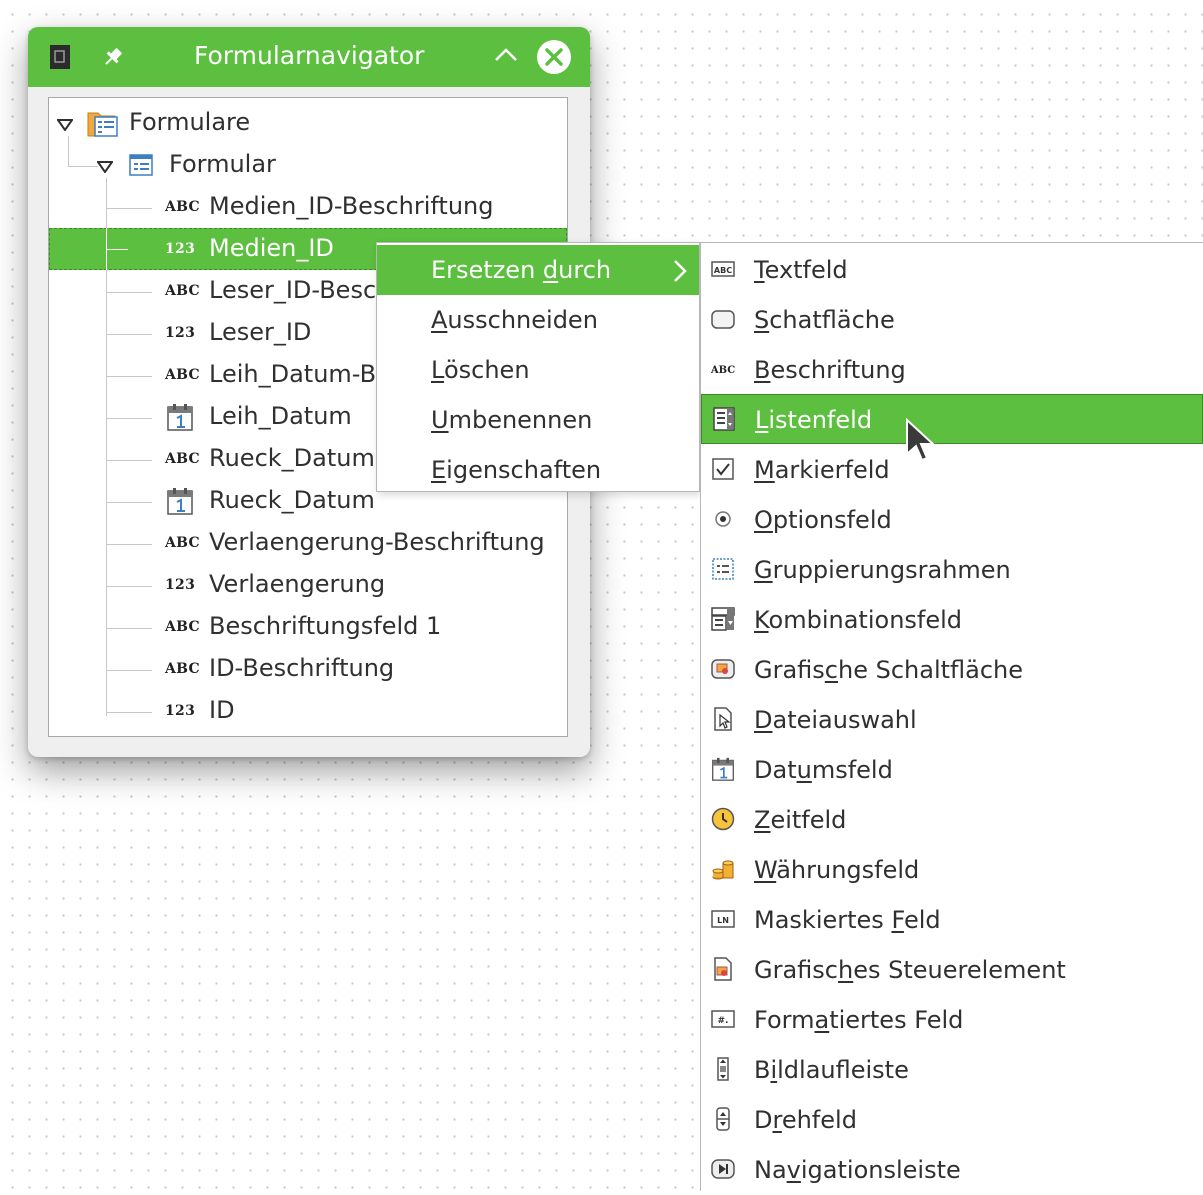 Image resolution: width=1203 pixels, height=1195 pixels. I want to click on tree-item-label: Leser_ID-Besc, so click(293, 290).